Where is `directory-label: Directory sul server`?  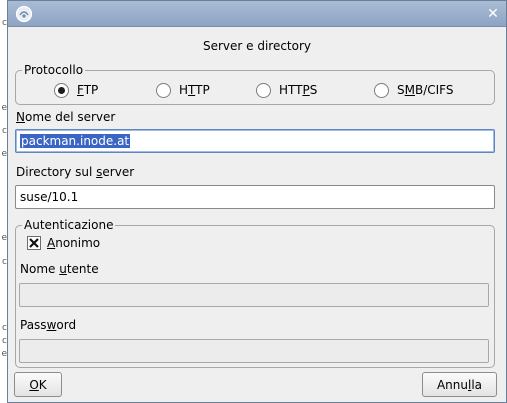
directory-label: Directory sul server is located at coordinates (75, 172).